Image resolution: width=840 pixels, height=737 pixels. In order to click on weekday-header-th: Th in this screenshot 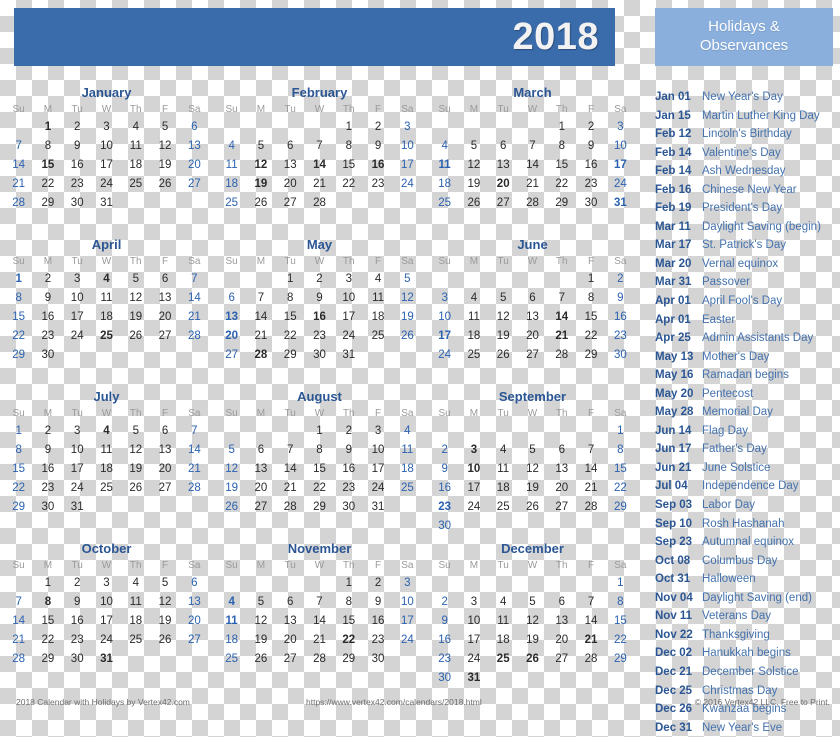, I will do `click(135, 261)`.